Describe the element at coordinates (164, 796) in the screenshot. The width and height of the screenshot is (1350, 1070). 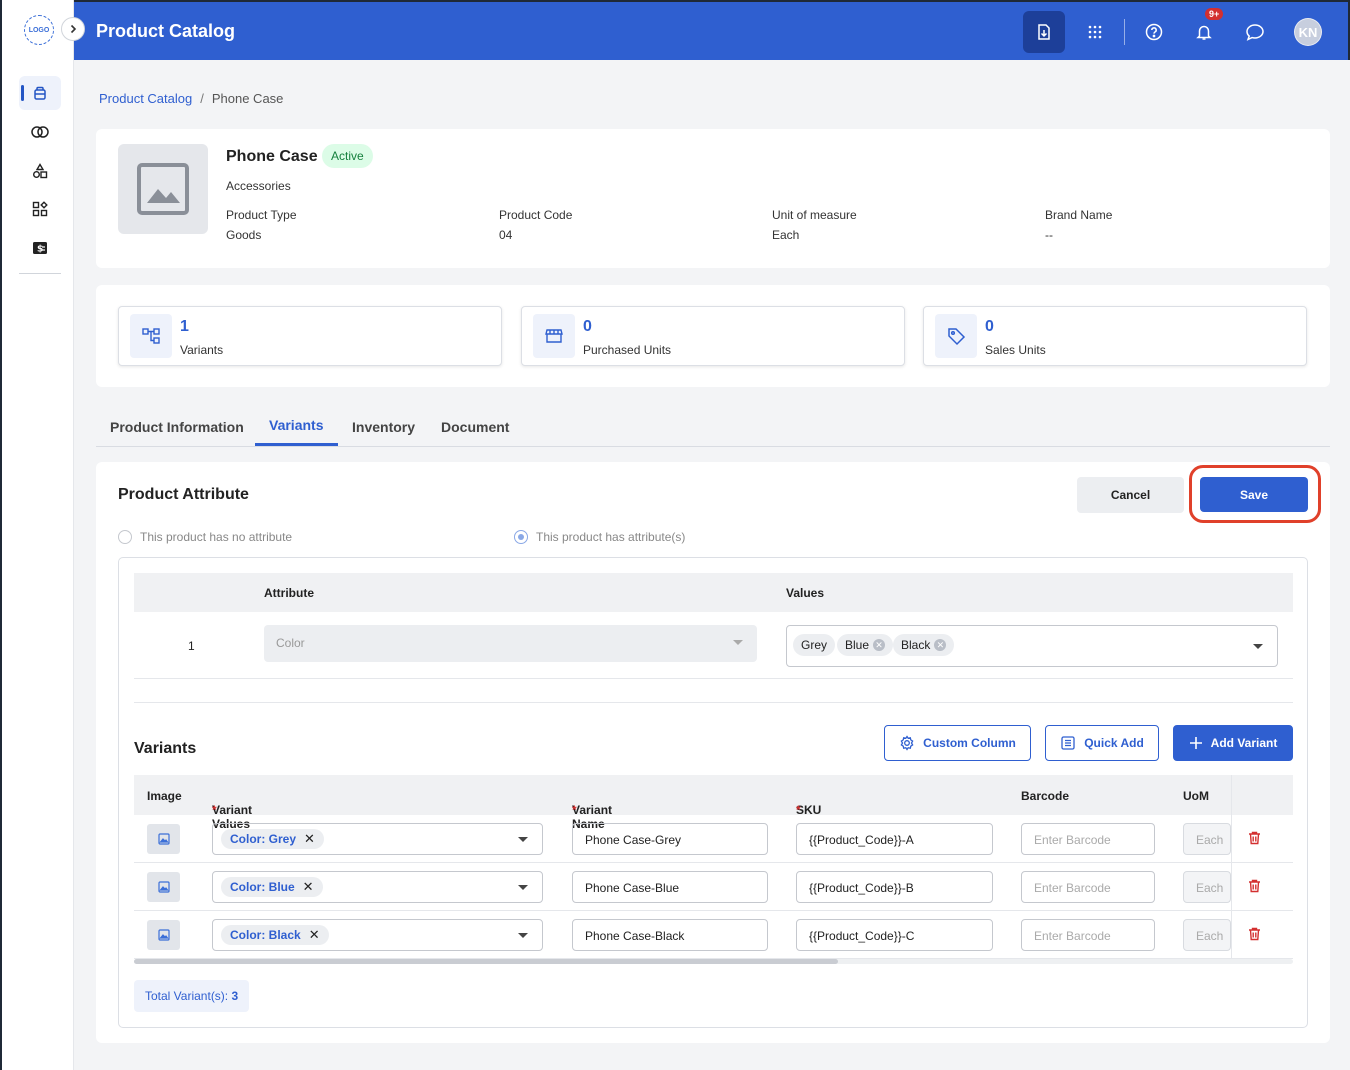
I see `header-image: Image` at that location.